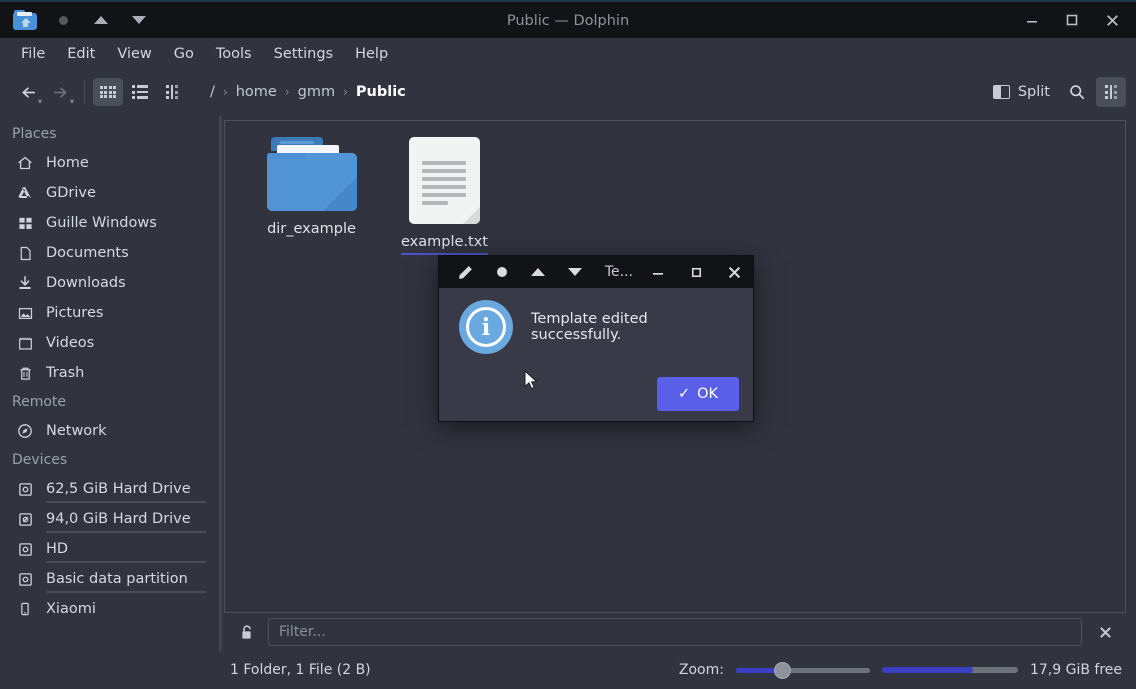 The image size is (1136, 689). I want to click on forward-arrow-icon: ▾, so click(60, 92).